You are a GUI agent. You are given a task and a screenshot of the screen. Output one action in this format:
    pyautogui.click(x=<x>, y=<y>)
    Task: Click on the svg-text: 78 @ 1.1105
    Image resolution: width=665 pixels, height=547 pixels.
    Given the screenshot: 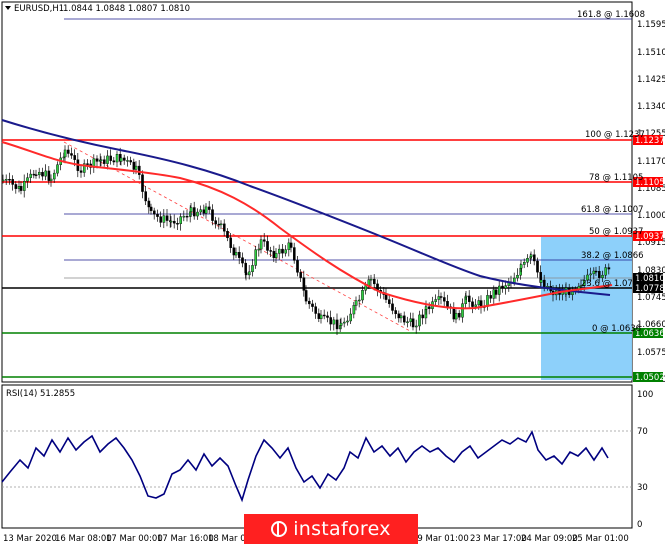 What is the action you would take?
    pyautogui.click(x=616, y=178)
    